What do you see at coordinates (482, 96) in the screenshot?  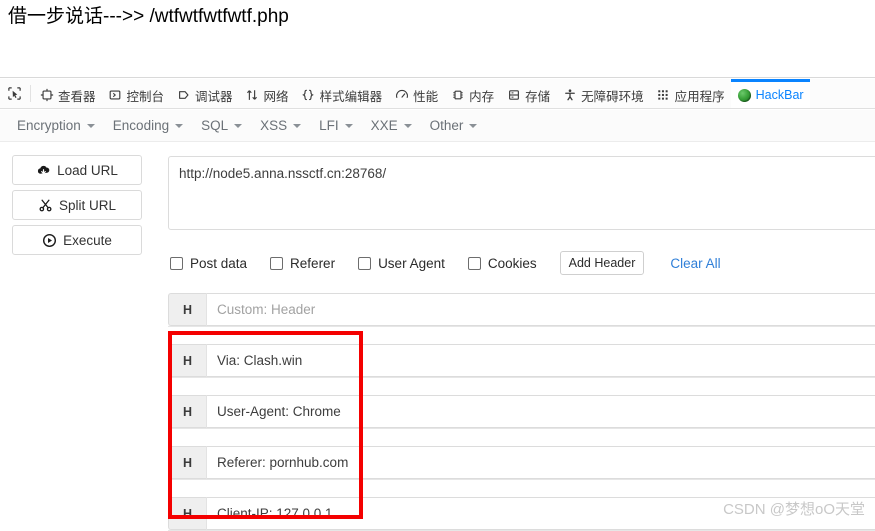 I see `tab-label: 内存` at bounding box center [482, 96].